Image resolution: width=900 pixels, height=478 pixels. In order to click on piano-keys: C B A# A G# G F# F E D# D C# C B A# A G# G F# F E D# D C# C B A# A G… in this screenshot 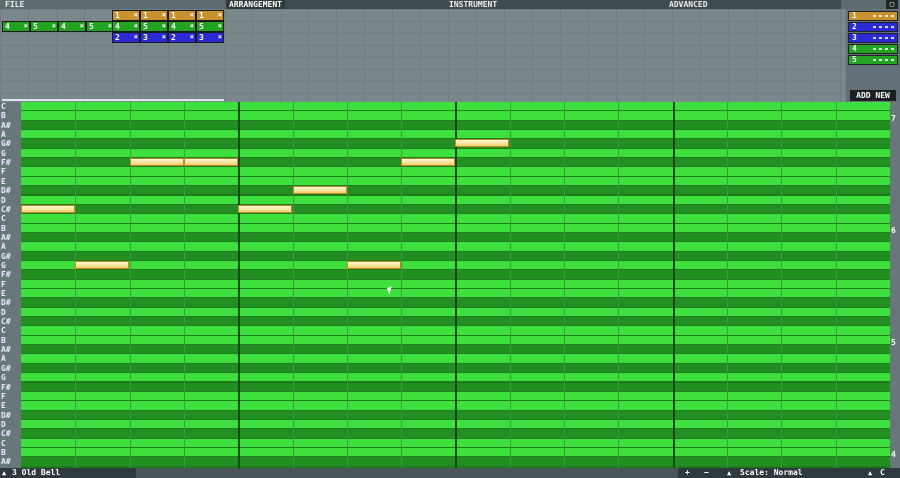, I will do `click(10, 285)`.